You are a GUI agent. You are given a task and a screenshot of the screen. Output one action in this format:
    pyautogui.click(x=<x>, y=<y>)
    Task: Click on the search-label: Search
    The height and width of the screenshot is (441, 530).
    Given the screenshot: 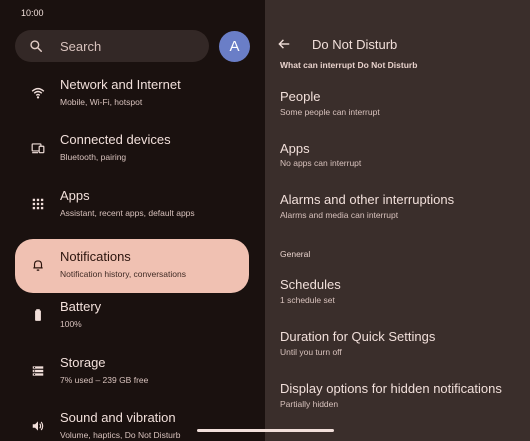 What is the action you would take?
    pyautogui.click(x=81, y=46)
    